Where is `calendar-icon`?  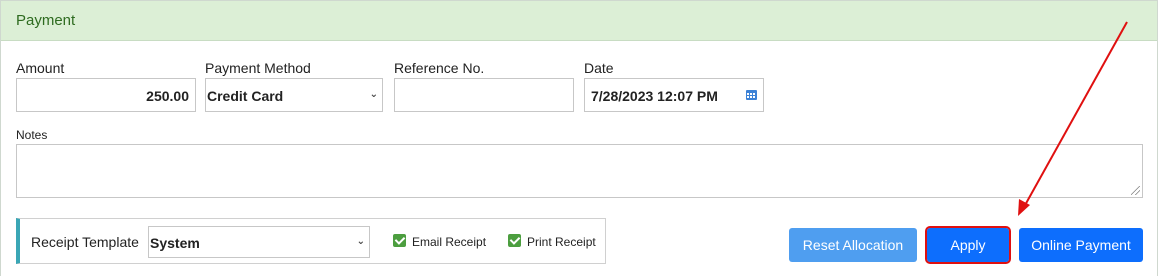
calendar-icon is located at coordinates (751, 95).